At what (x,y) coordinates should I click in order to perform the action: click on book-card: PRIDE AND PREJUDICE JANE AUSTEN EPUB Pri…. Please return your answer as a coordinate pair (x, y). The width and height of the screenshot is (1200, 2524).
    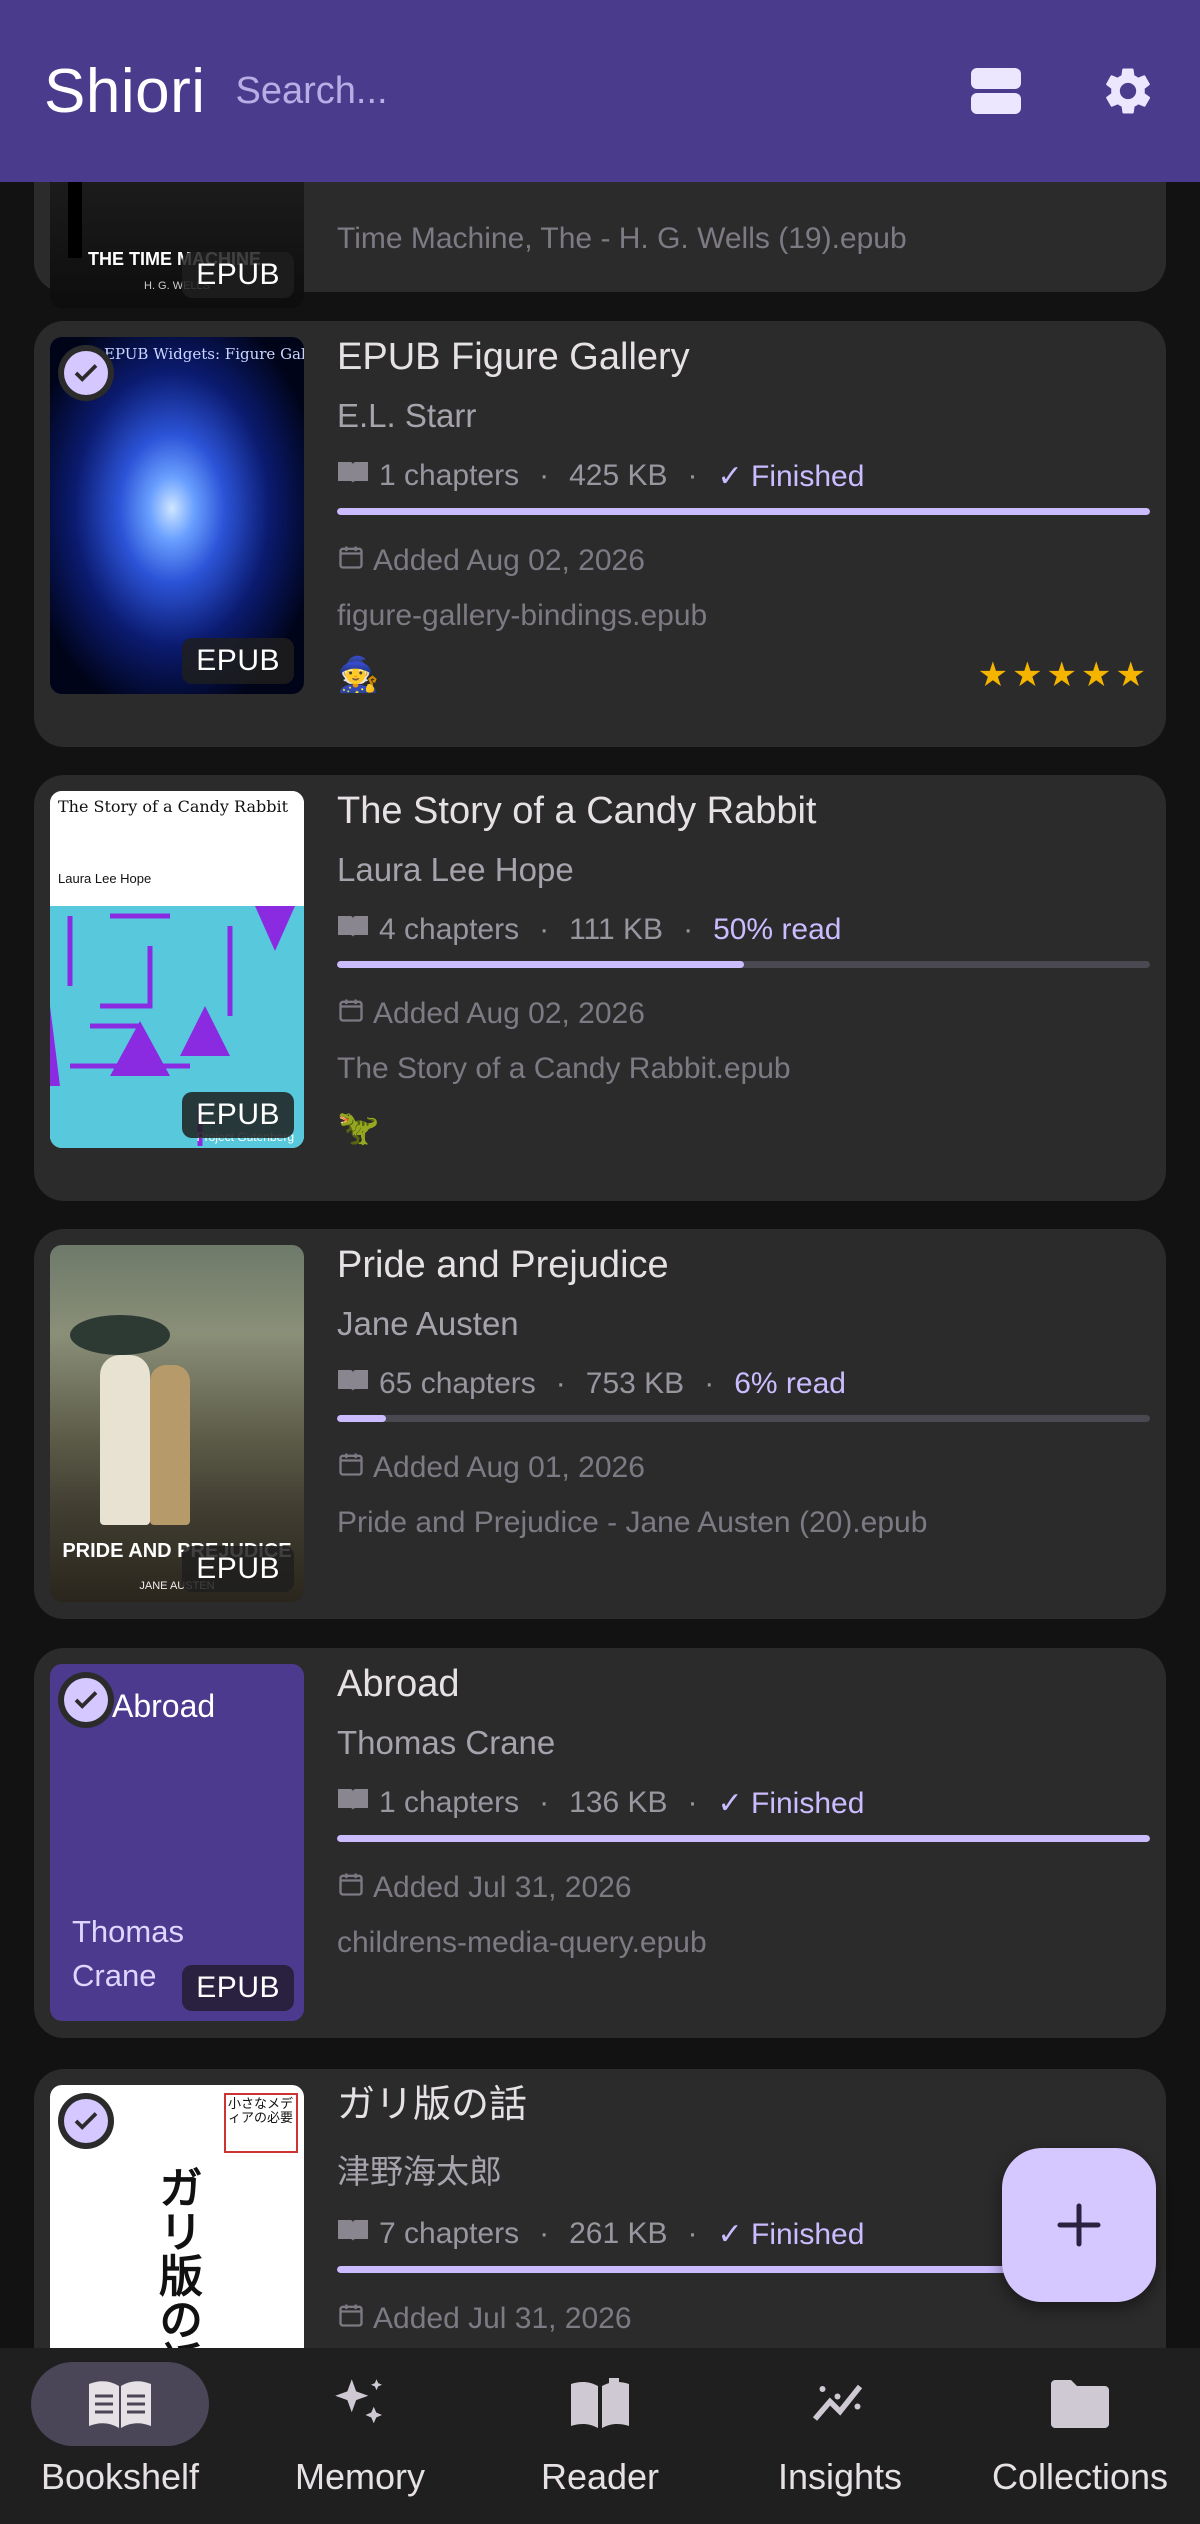
    Looking at the image, I should click on (600, 1424).